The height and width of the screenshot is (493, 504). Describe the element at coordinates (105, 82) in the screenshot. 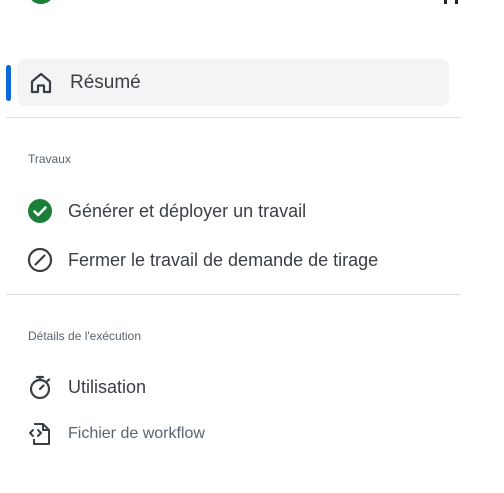

I see `sidebar-item-summary-label: Résumé` at that location.